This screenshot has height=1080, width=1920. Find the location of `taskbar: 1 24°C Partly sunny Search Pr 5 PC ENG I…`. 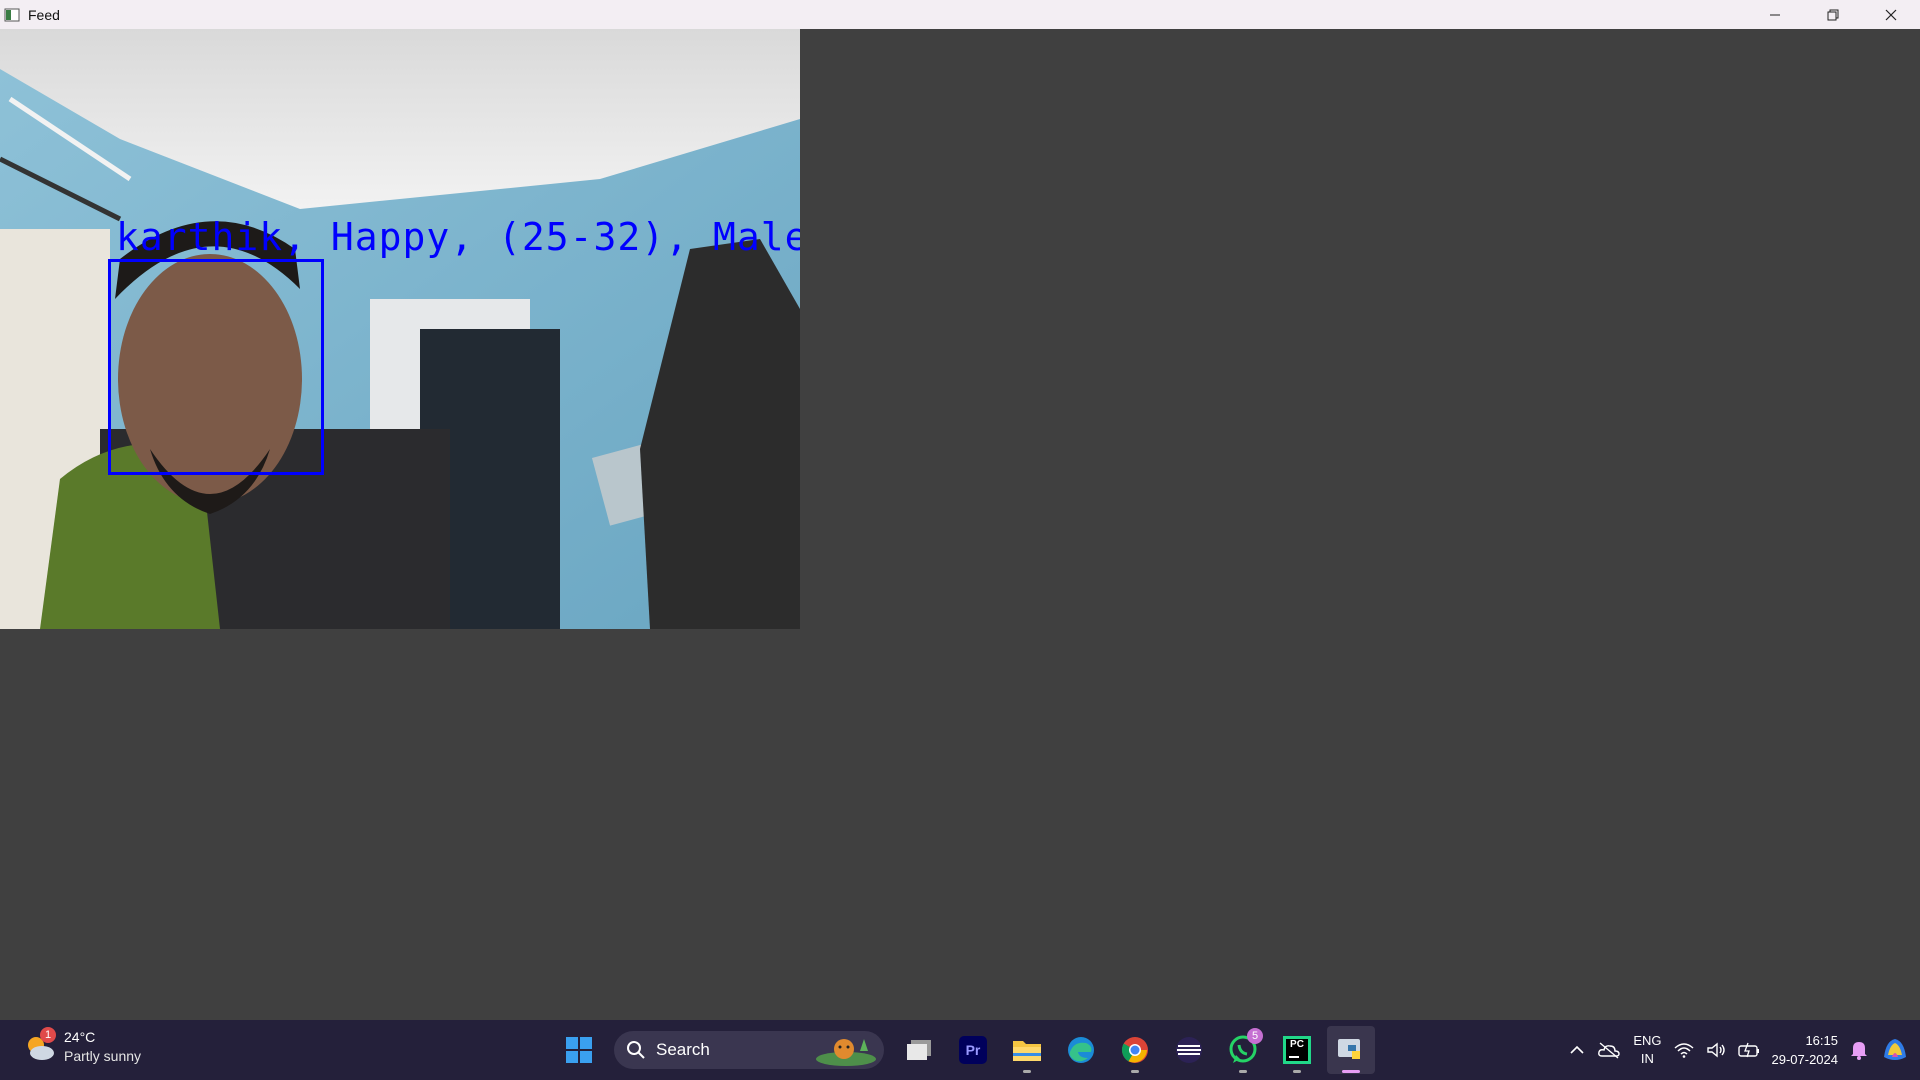

taskbar: 1 24°C Partly sunny Search Pr 5 PC ENG I… is located at coordinates (960, 1050).